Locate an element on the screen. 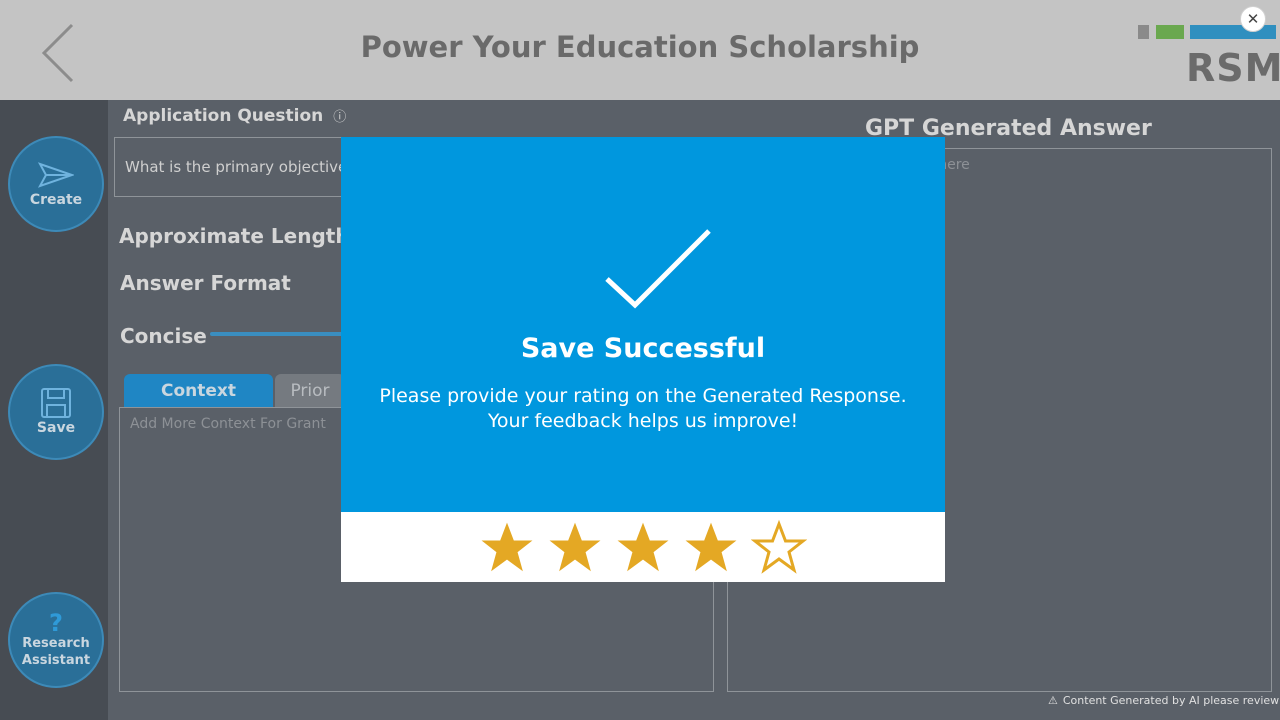  page-title: Power Your Education Scholarship is located at coordinates (640, 47).